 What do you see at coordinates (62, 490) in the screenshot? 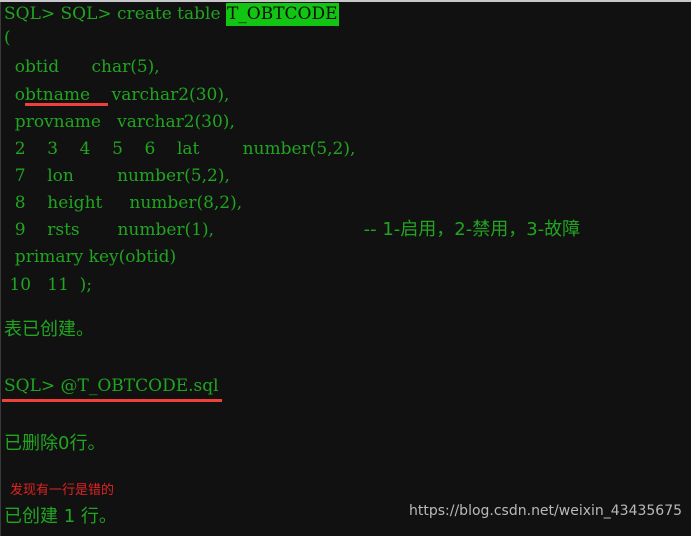
I see `annotation-error-note: 发现有一行是错的` at bounding box center [62, 490].